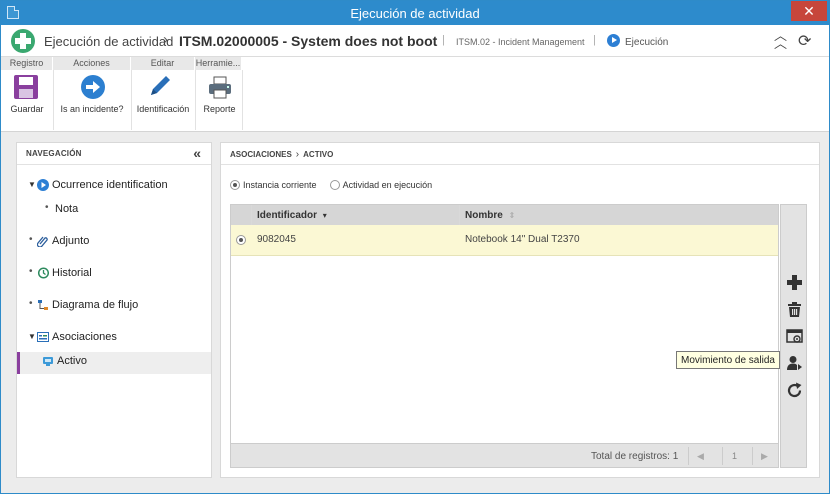 This screenshot has height=494, width=830. I want to click on cell-nombre: Notebook 14" Dual T2370, so click(522, 239).